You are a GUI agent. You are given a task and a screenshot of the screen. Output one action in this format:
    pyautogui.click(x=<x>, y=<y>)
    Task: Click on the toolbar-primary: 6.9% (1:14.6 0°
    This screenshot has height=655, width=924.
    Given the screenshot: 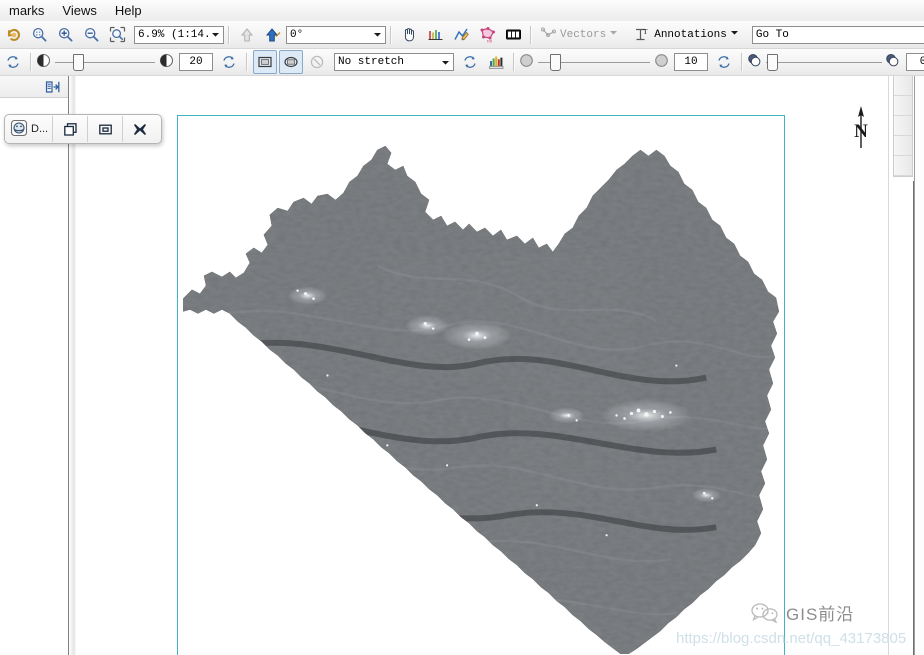 What is the action you would take?
    pyautogui.click(x=462, y=35)
    